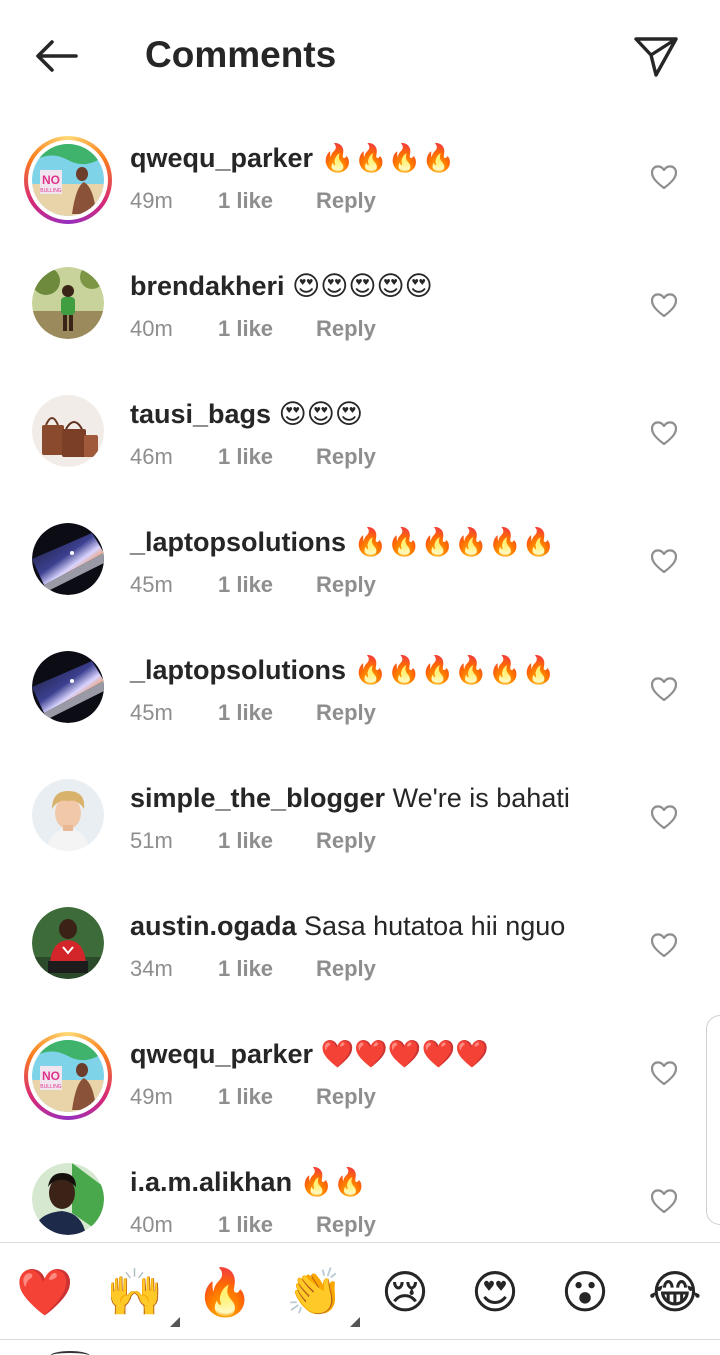 The image size is (720, 1355). I want to click on emoji-open-mouth-button: 😮, so click(585, 1292).